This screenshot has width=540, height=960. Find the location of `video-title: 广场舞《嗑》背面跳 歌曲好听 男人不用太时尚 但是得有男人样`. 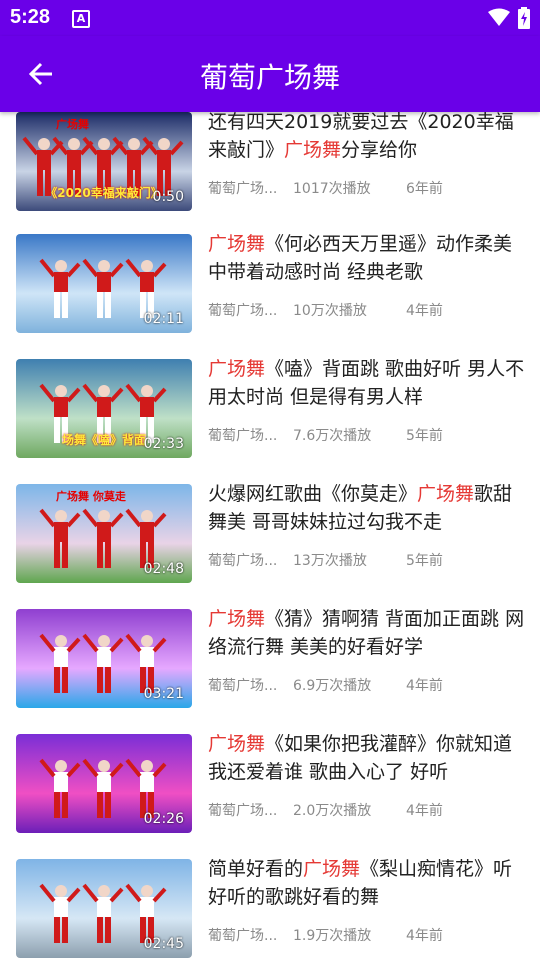

video-title: 广场舞《嗑》背面跳 歌曲好听 男人不用太时尚 但是得有男人样 is located at coordinates (367, 383).